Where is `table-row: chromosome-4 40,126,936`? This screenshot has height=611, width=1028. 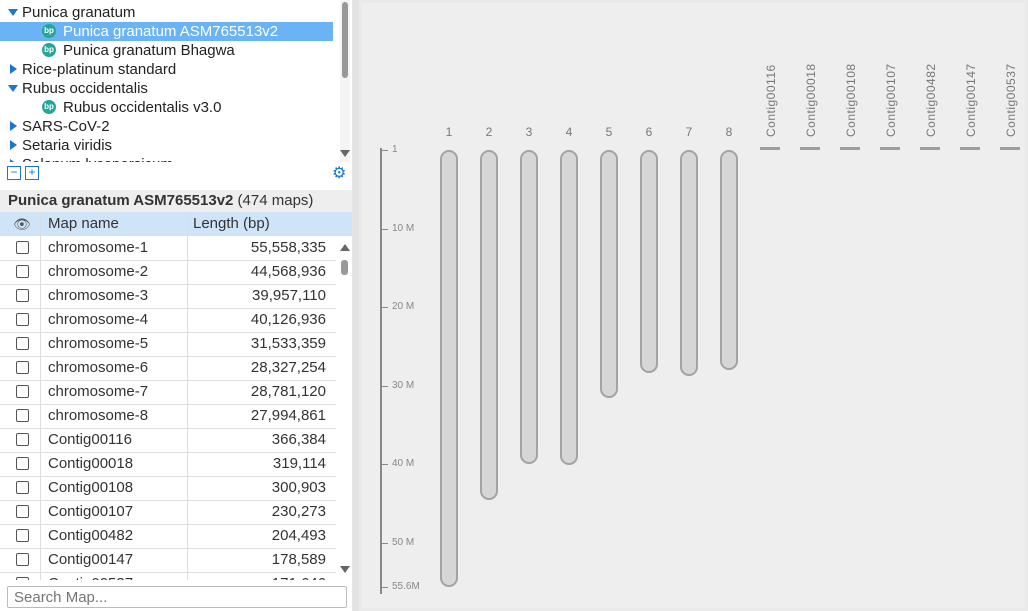
table-row: chromosome-4 40,126,936 is located at coordinates (168, 320).